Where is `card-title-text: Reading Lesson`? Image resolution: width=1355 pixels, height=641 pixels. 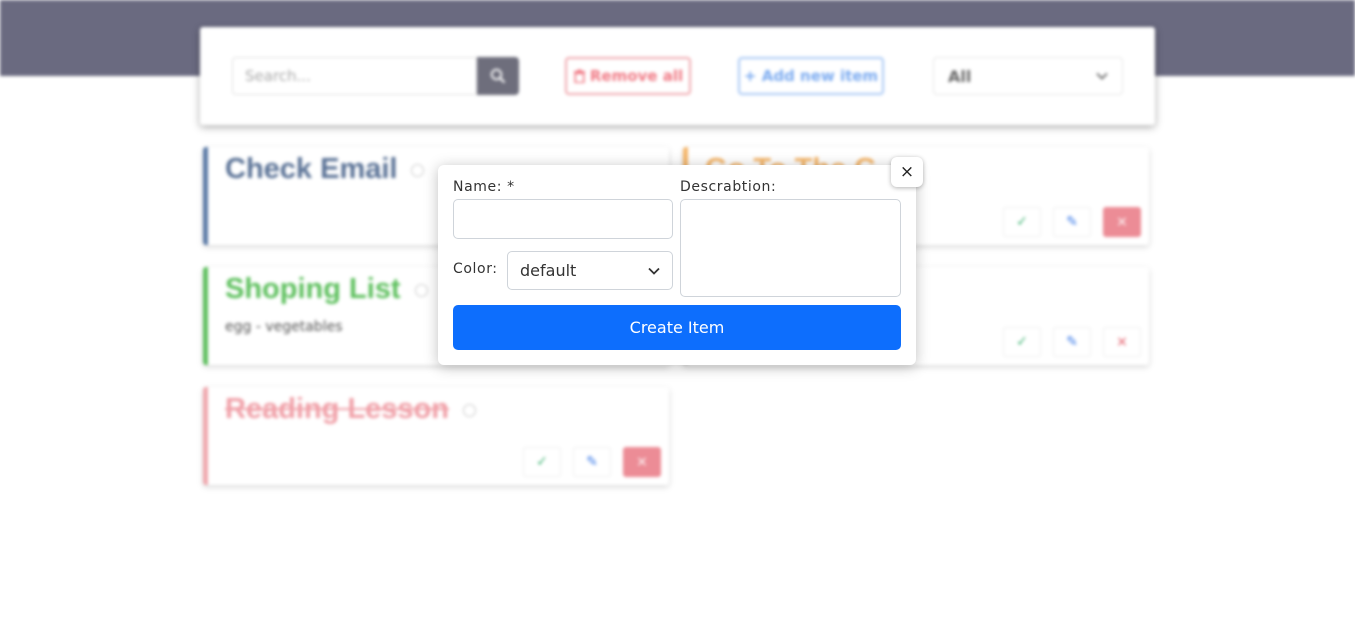 card-title-text: Reading Lesson is located at coordinates (337, 409).